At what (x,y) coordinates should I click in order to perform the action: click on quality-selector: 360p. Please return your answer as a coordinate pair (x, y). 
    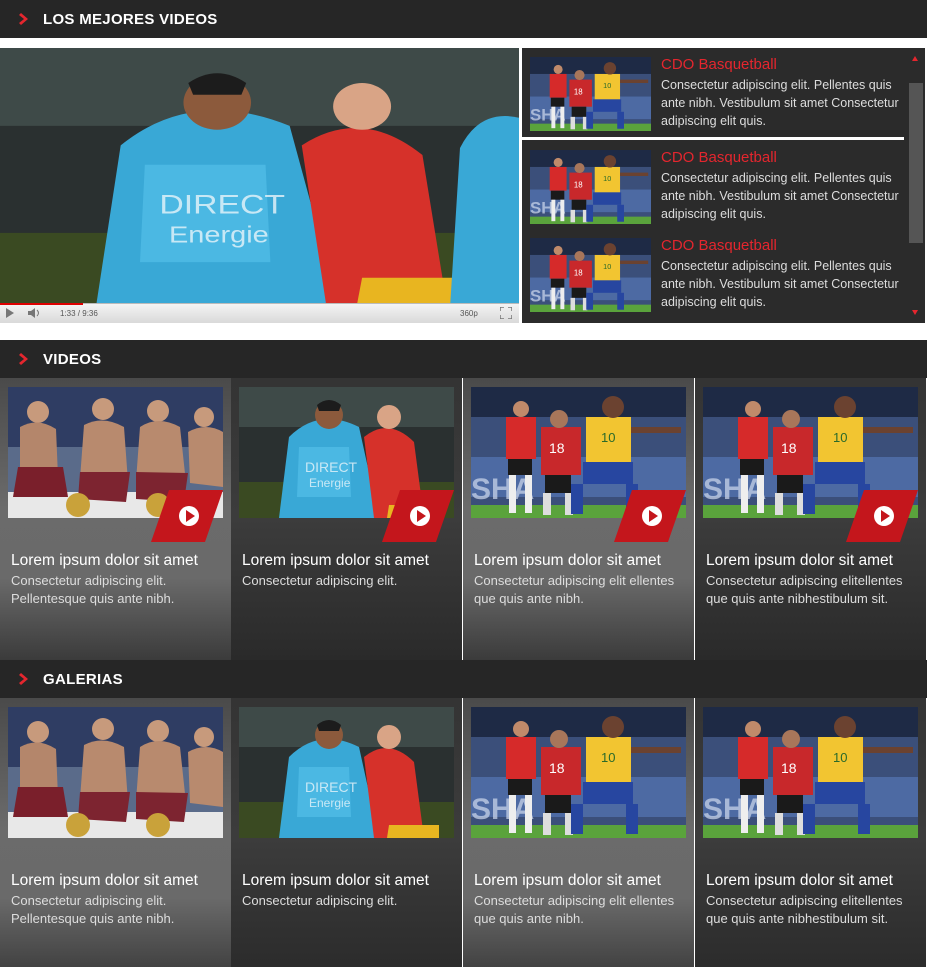
    Looking at the image, I should click on (469, 313).